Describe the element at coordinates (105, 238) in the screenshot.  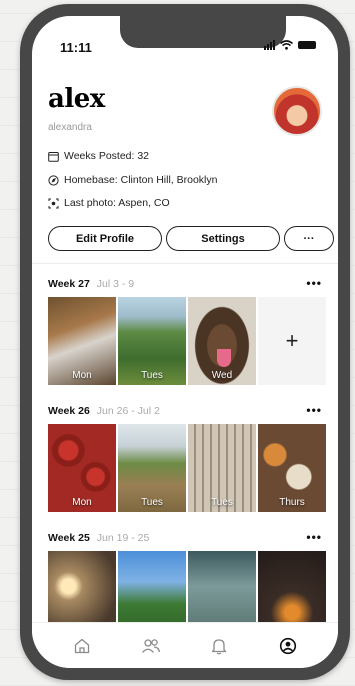
I see `edit-profile-button: Edit Profile` at that location.